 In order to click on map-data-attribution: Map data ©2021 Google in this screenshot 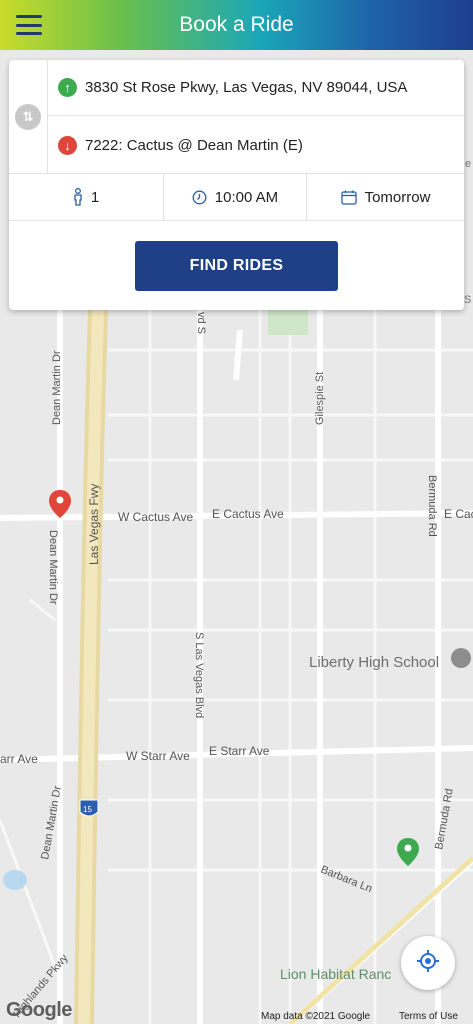, I will do `click(316, 1016)`.